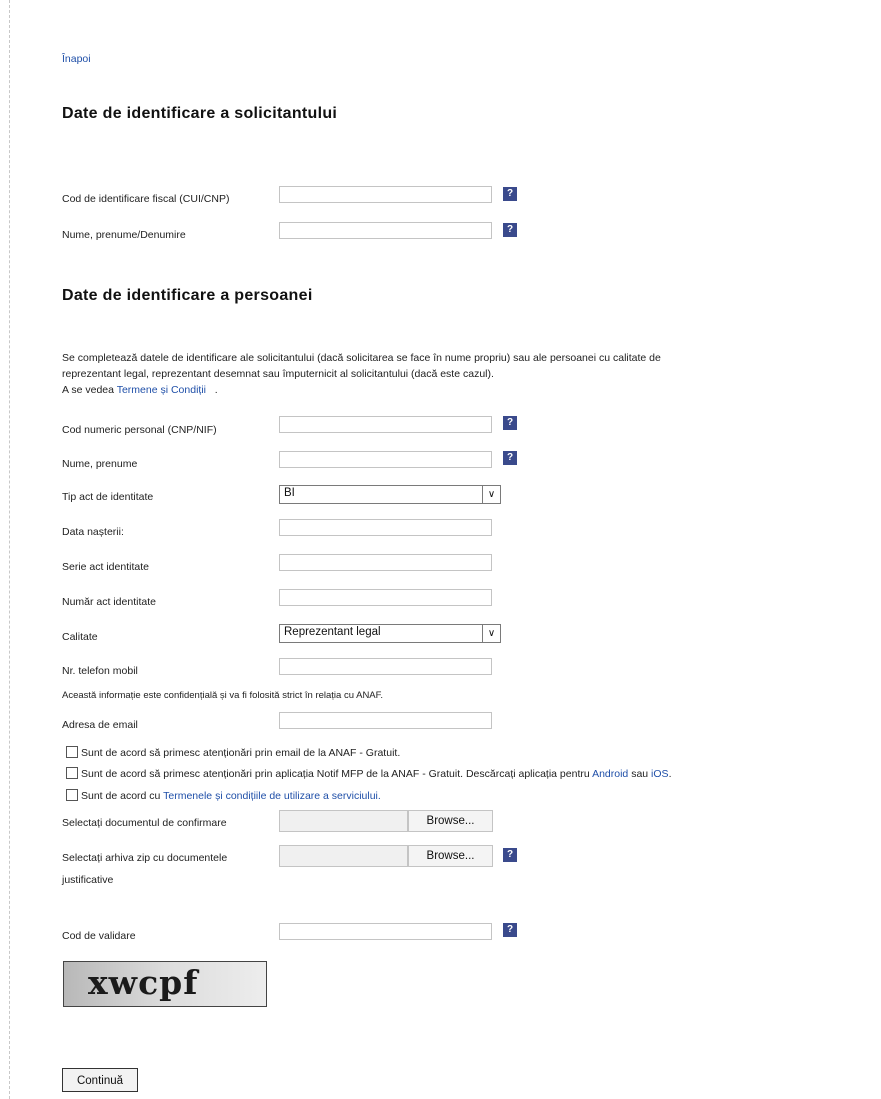 Image resolution: width=881 pixels, height=1099 pixels. What do you see at coordinates (88, 390) in the screenshot?
I see `see-prefix: A se vedea` at bounding box center [88, 390].